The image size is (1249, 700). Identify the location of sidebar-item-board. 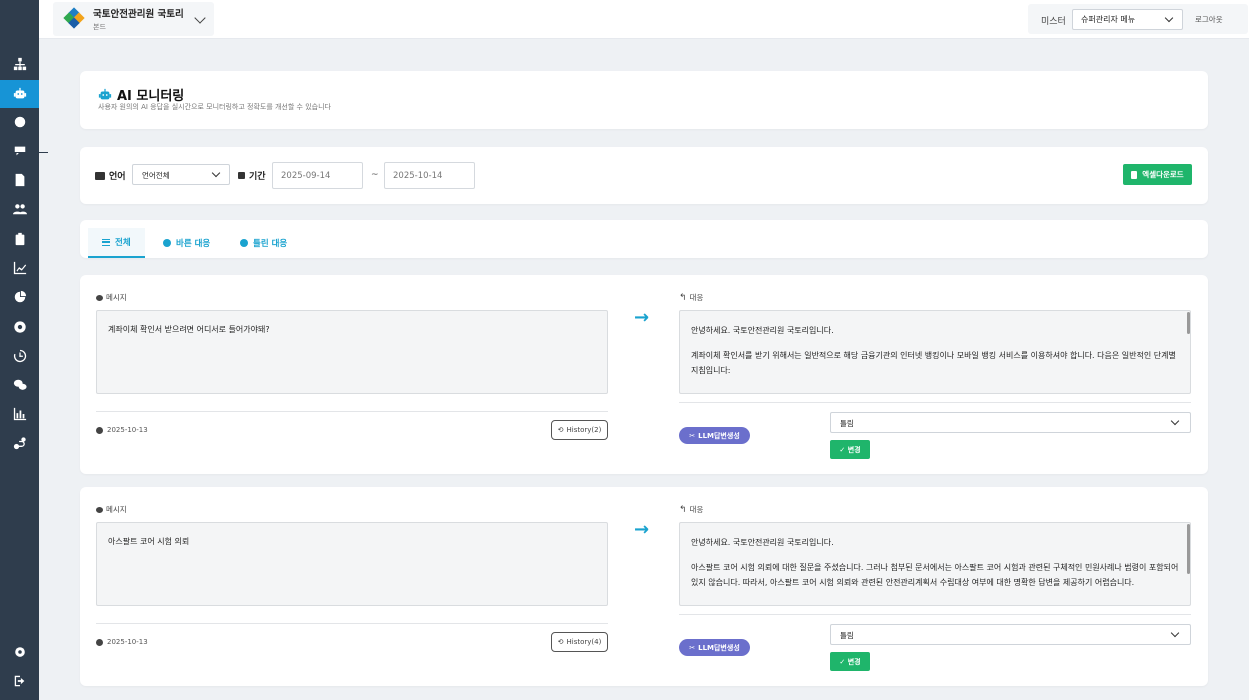
(19, 239).